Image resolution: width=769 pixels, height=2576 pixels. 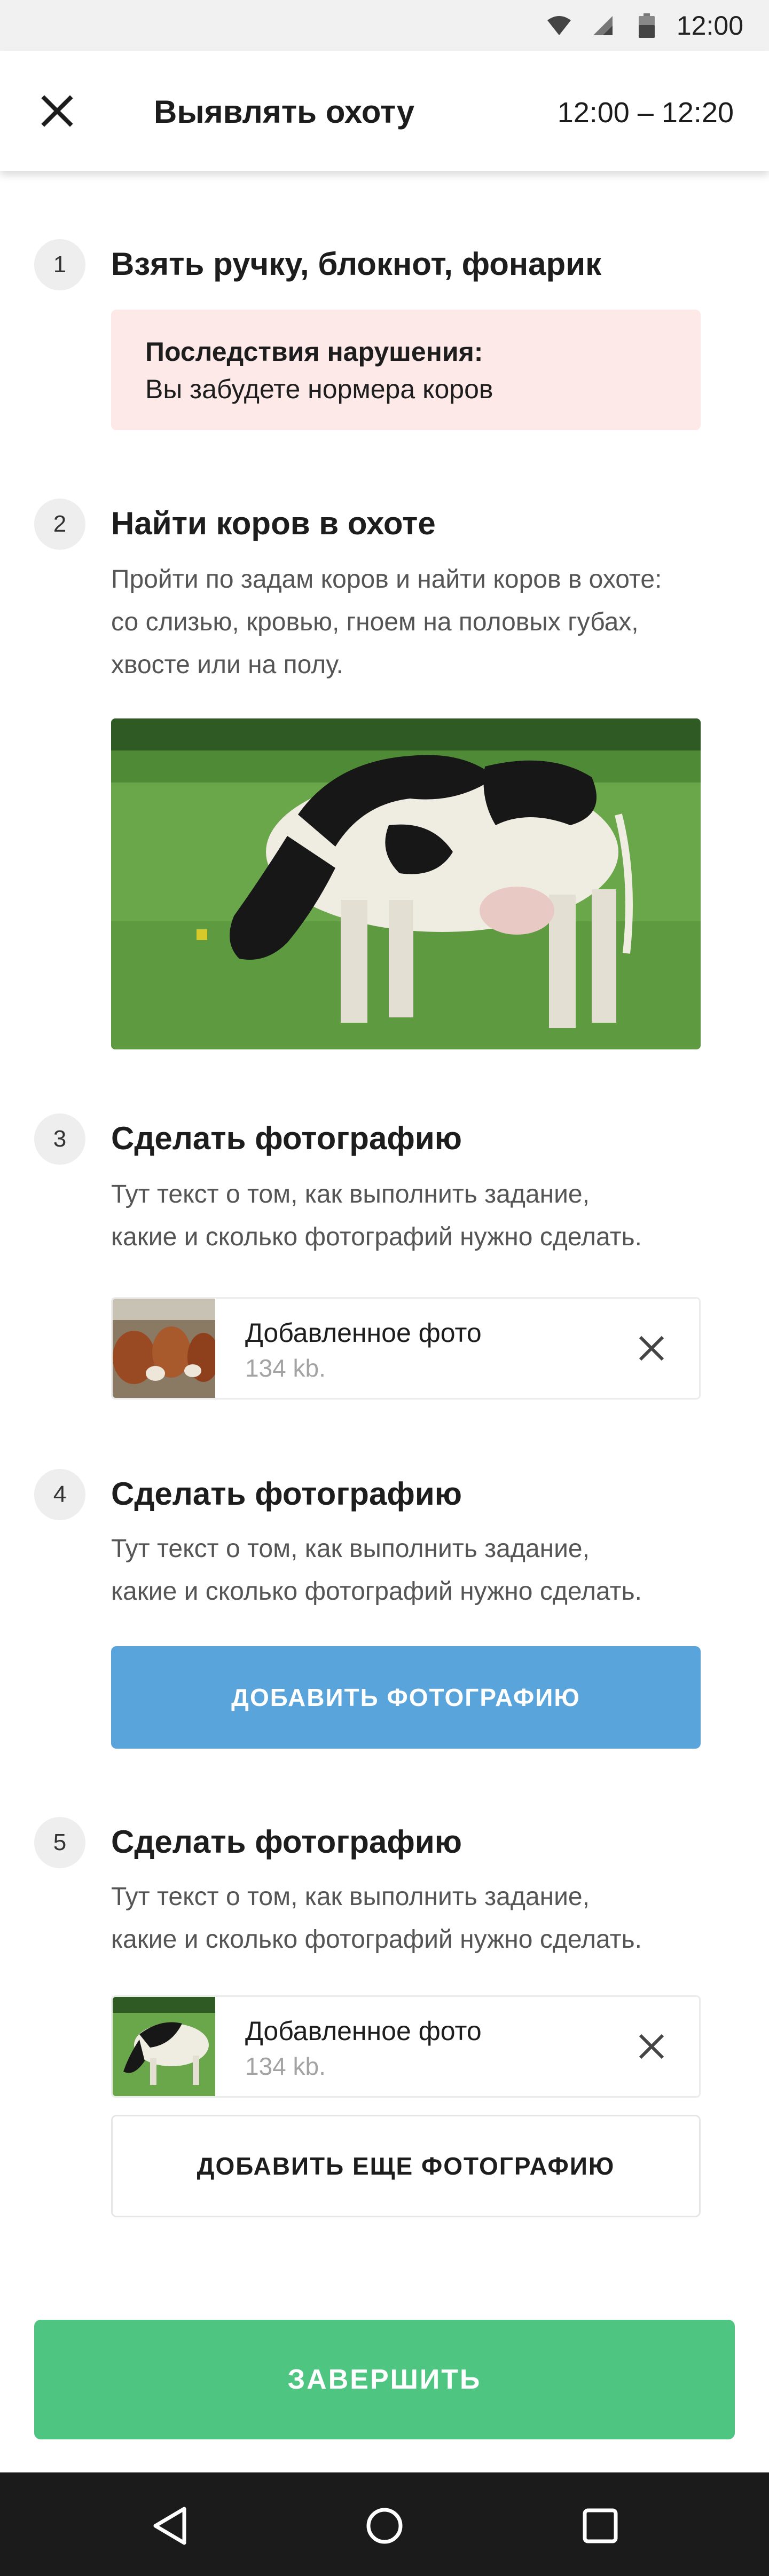 I want to click on cow-photo, so click(x=406, y=883).